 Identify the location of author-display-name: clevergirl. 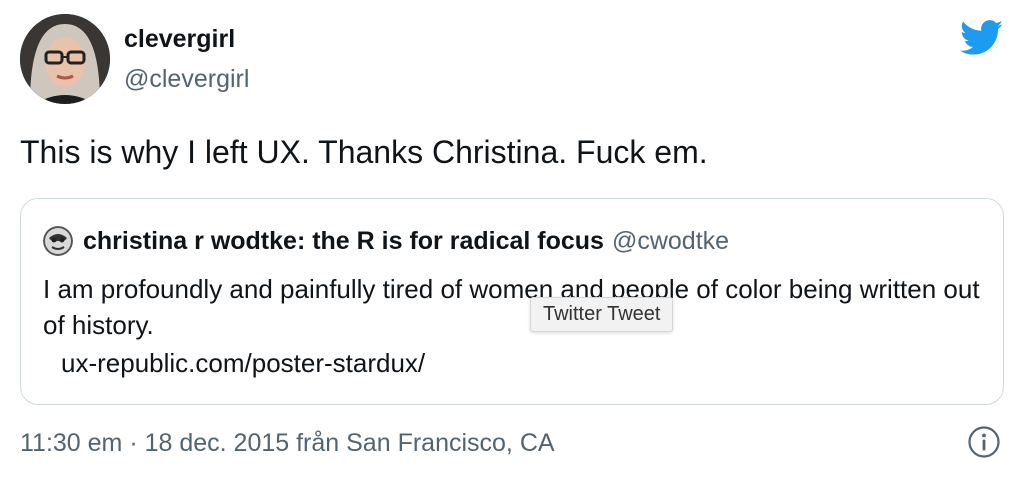
(186, 39).